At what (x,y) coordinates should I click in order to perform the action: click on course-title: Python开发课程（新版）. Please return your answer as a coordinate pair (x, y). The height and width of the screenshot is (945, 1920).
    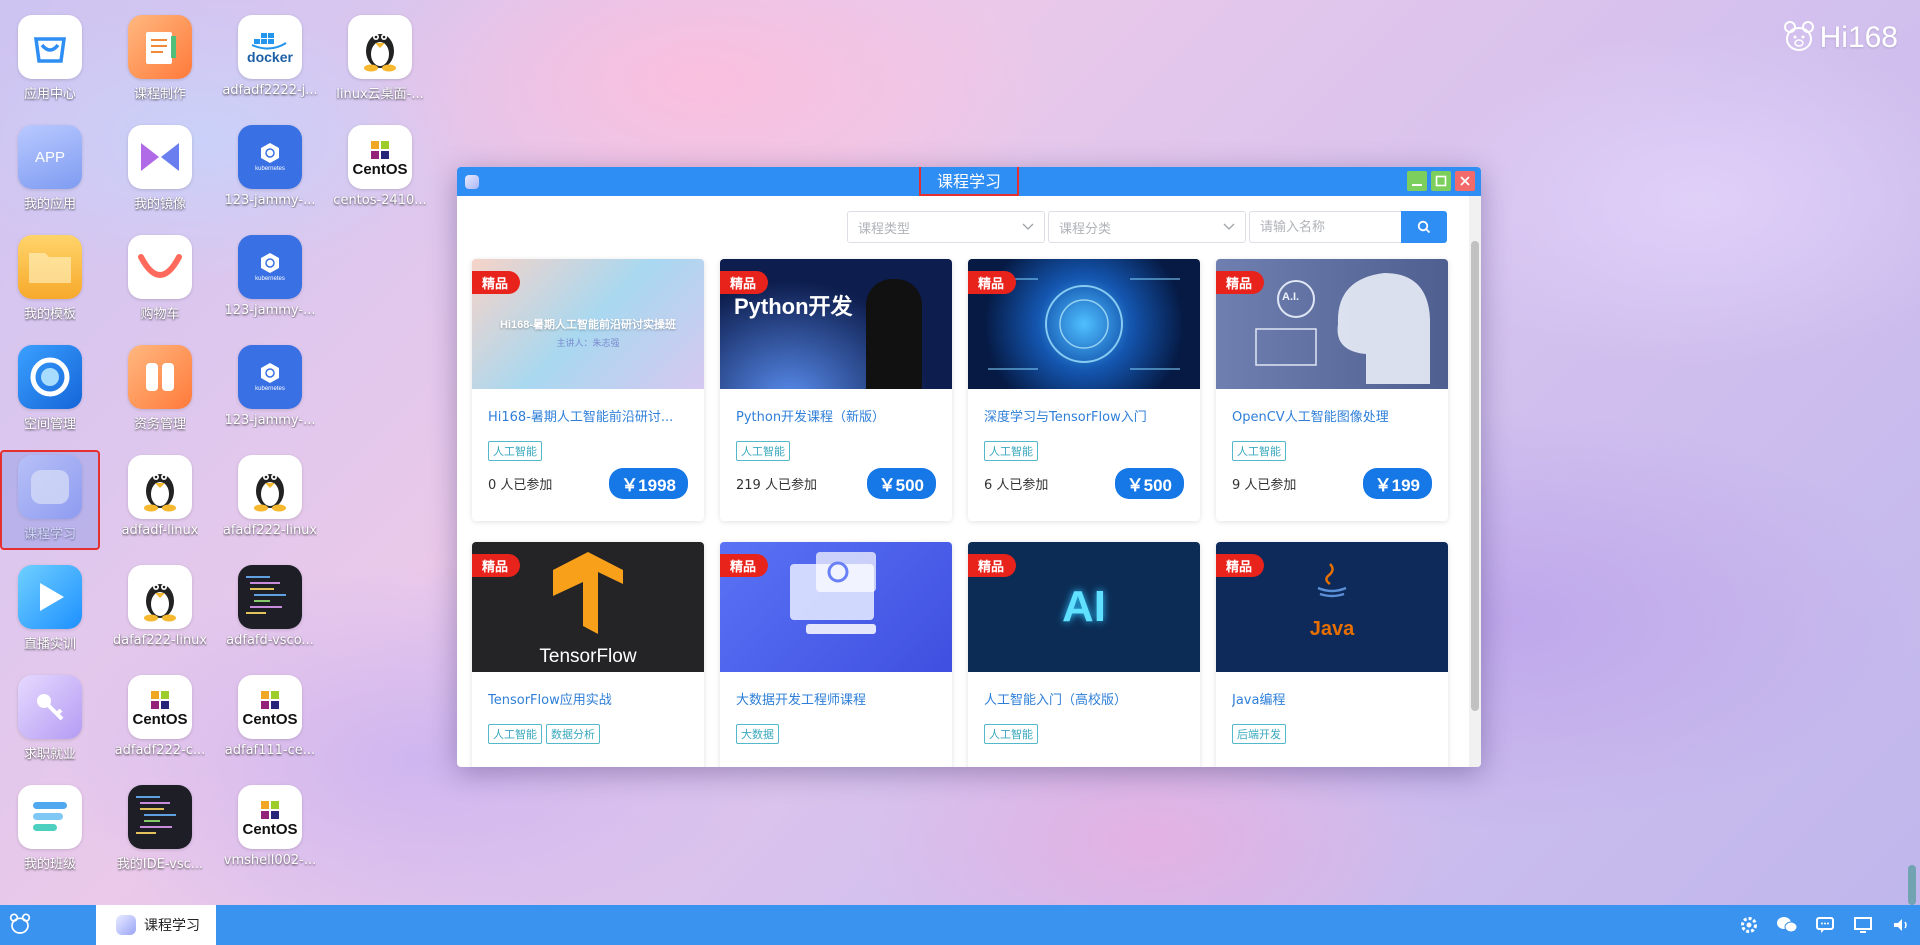
    Looking at the image, I should click on (836, 415).